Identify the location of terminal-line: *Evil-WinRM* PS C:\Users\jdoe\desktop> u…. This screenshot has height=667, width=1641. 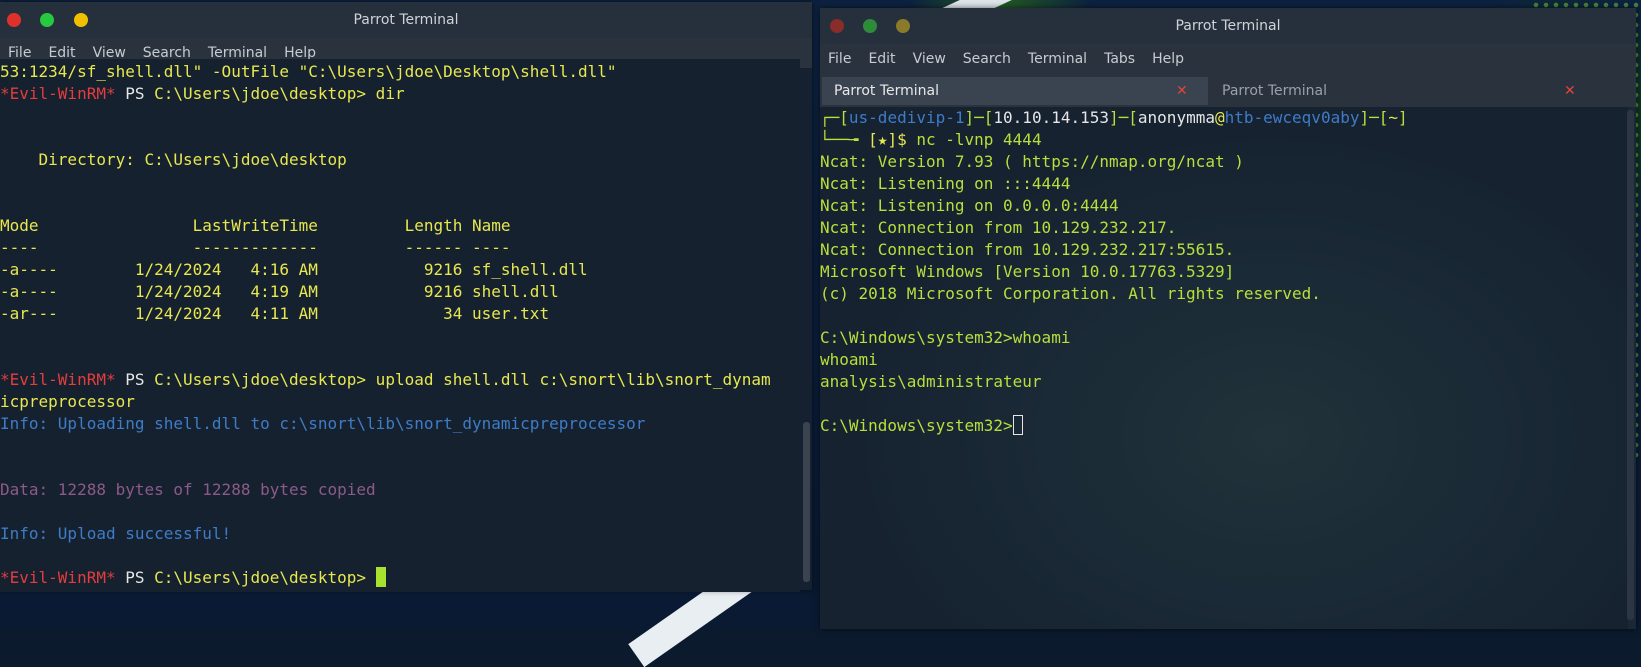
(400, 380).